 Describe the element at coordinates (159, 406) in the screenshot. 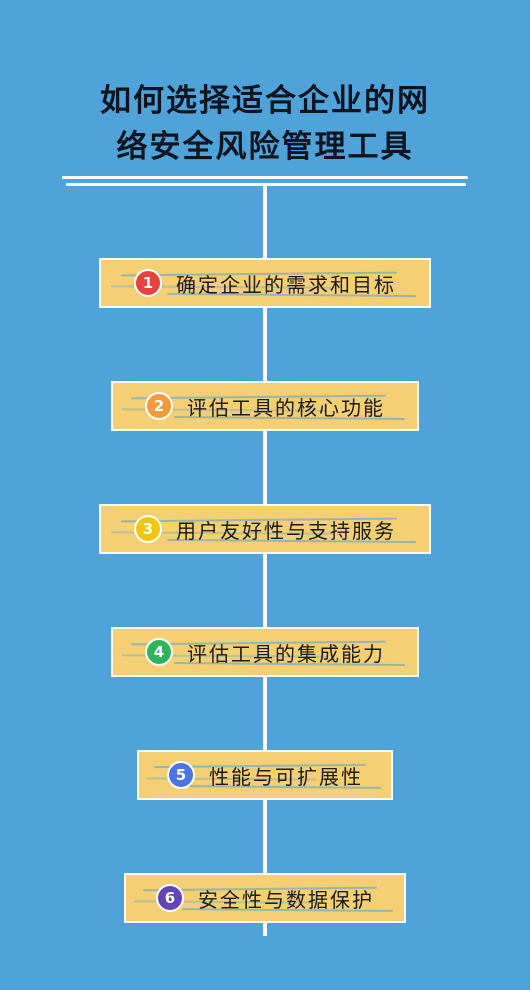

I see `step-2-number-badge: 2` at that location.